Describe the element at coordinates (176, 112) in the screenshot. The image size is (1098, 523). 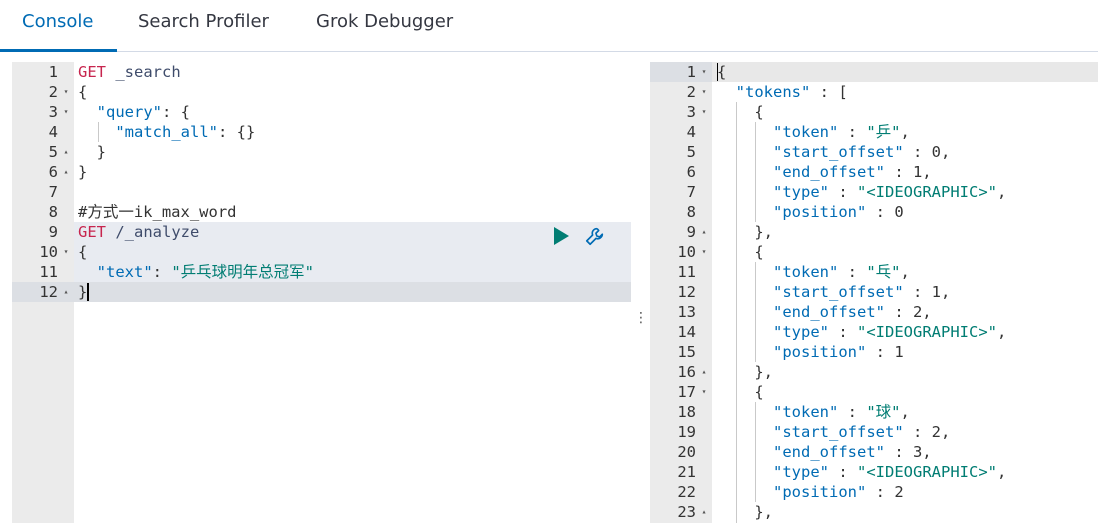
I see `code-token: : {` at that location.